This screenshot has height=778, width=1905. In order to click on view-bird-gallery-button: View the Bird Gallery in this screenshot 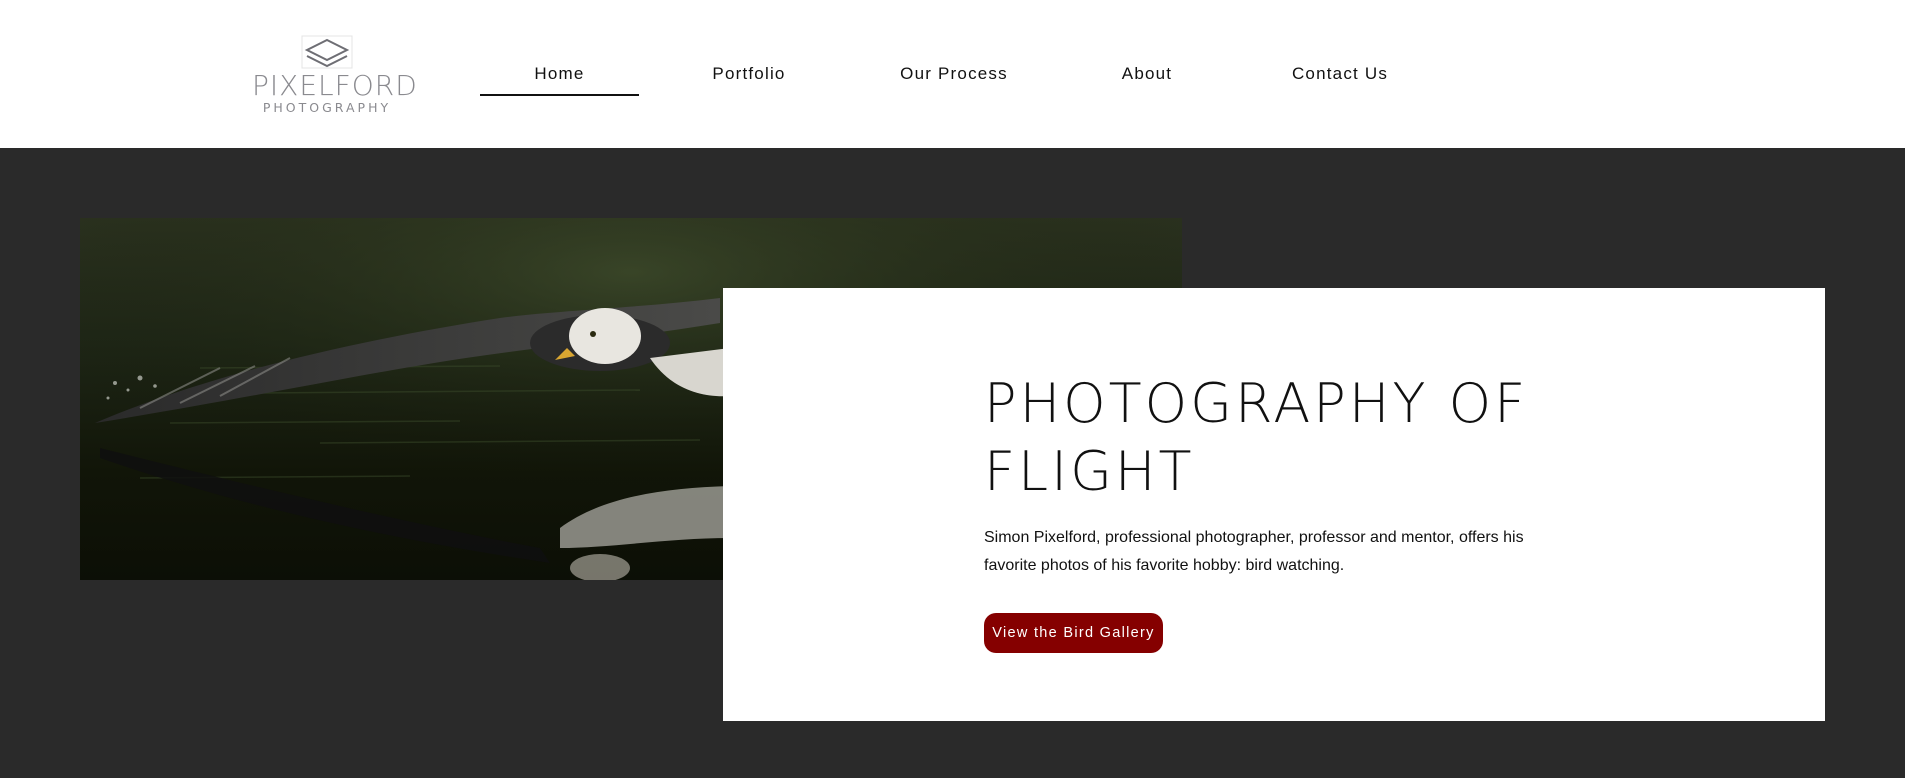, I will do `click(1073, 633)`.